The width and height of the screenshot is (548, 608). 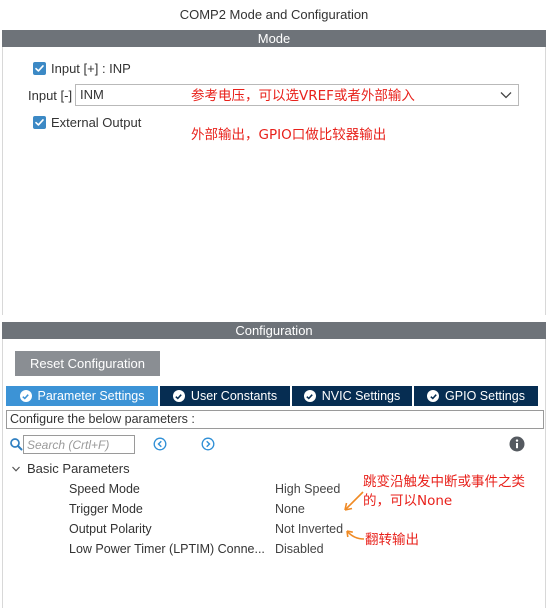 I want to click on window-title: COMP2 Mode and Configuration, so click(x=274, y=15).